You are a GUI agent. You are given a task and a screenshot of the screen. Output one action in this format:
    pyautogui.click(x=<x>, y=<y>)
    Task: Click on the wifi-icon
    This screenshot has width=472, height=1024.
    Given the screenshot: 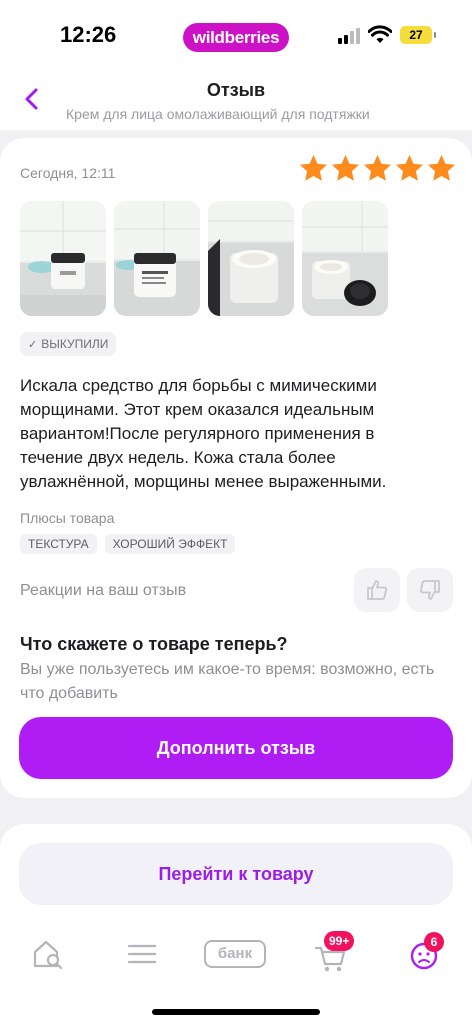 What is the action you would take?
    pyautogui.click(x=380, y=34)
    